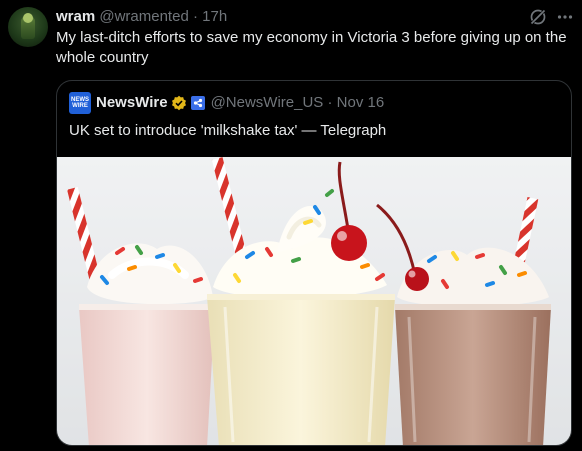  What do you see at coordinates (143, 16) in the screenshot?
I see `author-handle: @wramented` at bounding box center [143, 16].